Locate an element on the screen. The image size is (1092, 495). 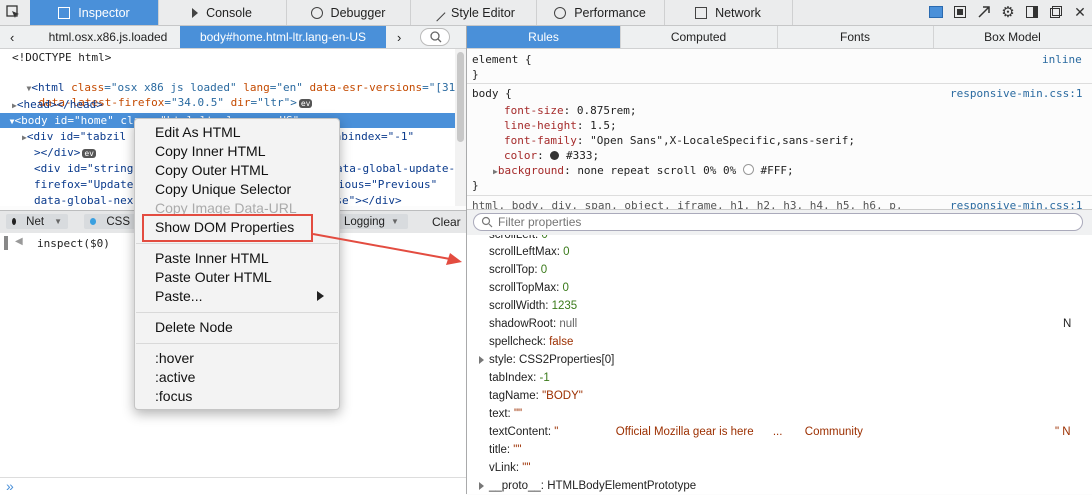
net-filter-button: Net ▼ is located at coordinates (37, 221).